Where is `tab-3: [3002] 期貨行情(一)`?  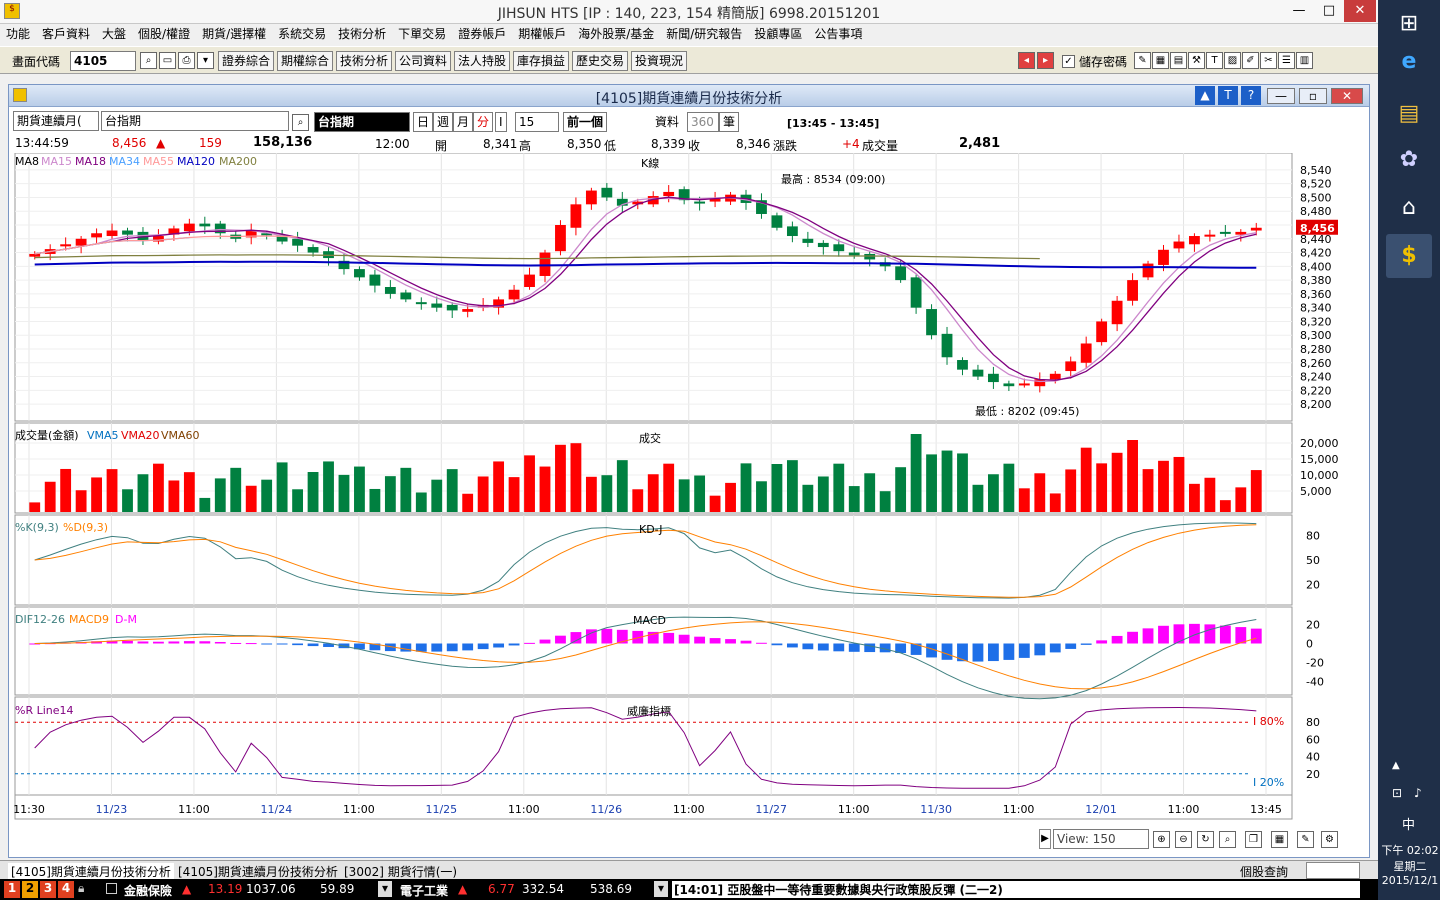
tab-3: [3002] 期貨行情(一) is located at coordinates (400, 871).